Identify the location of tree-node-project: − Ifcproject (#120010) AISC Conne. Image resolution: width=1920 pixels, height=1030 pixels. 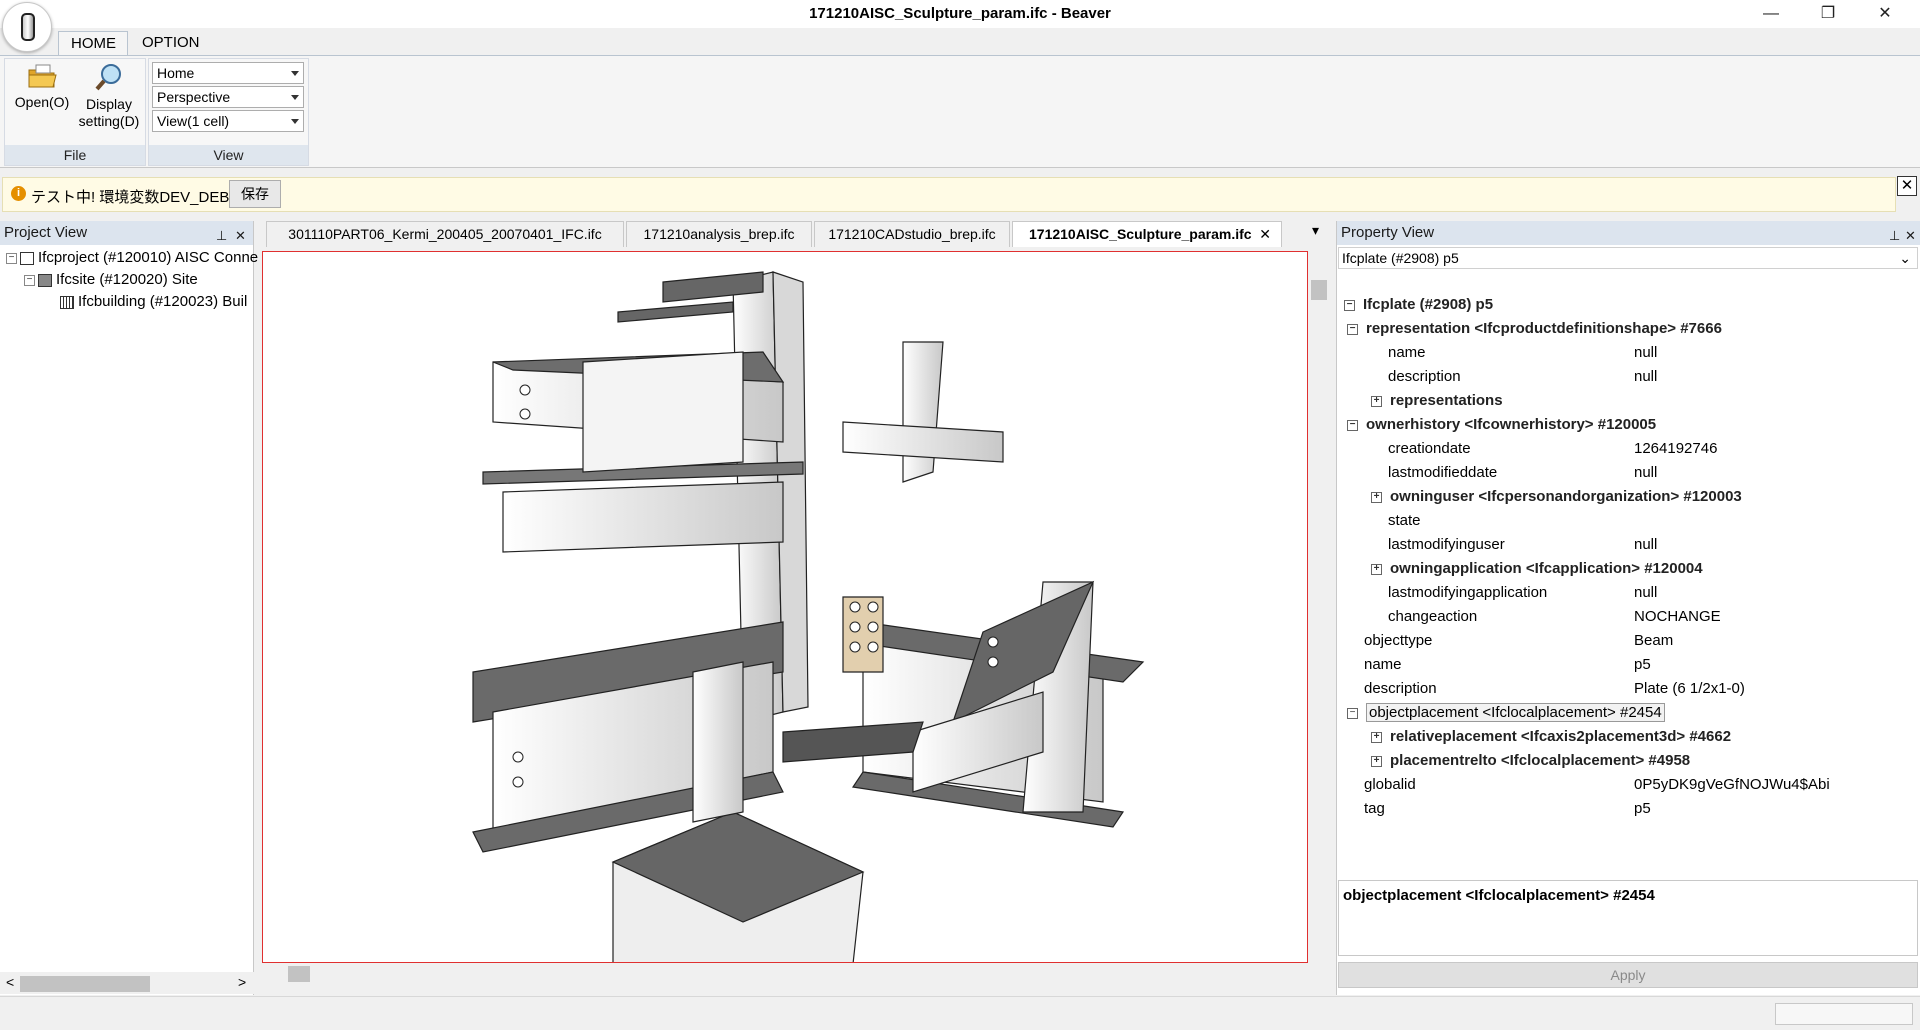
(132, 257).